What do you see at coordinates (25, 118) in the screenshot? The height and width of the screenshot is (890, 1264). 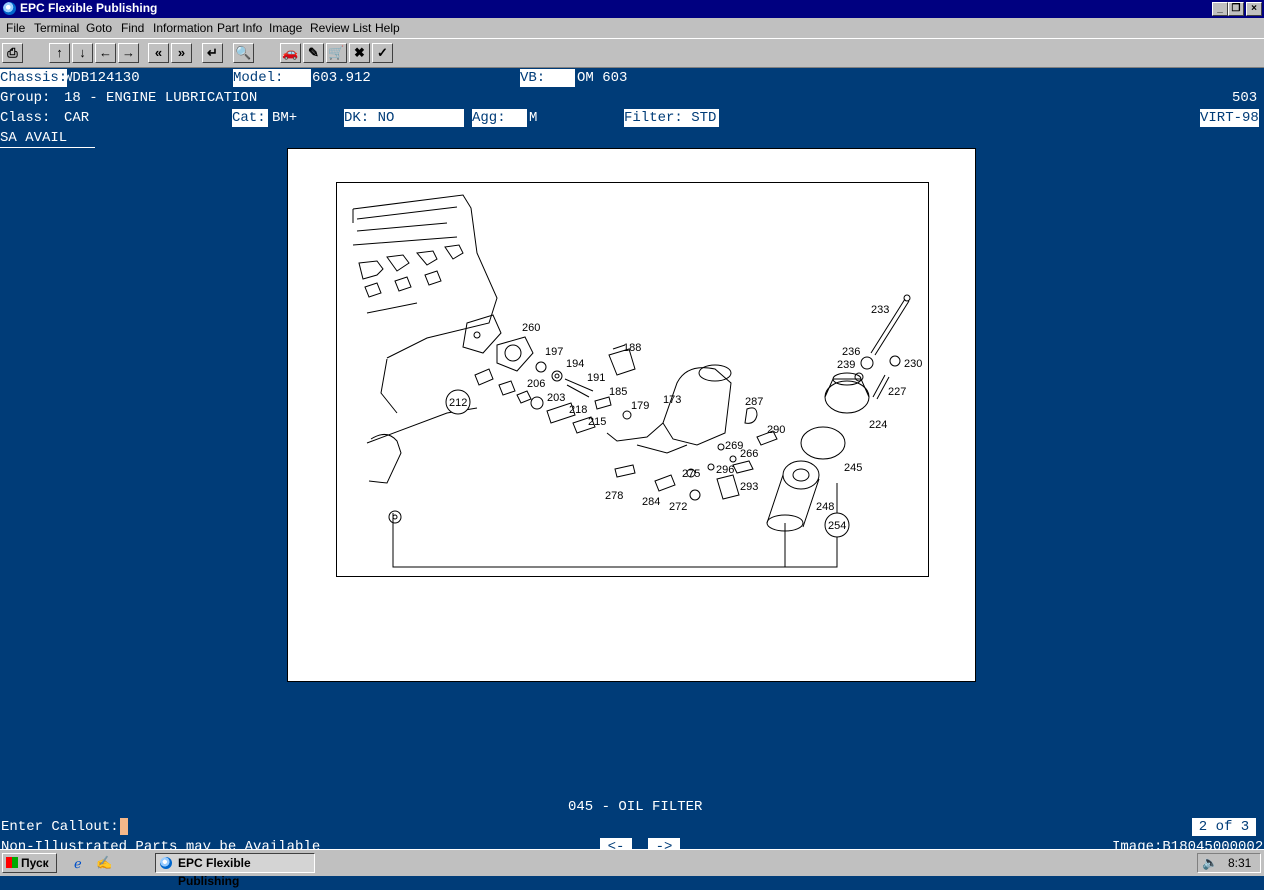 I see `class-label: Class:` at bounding box center [25, 118].